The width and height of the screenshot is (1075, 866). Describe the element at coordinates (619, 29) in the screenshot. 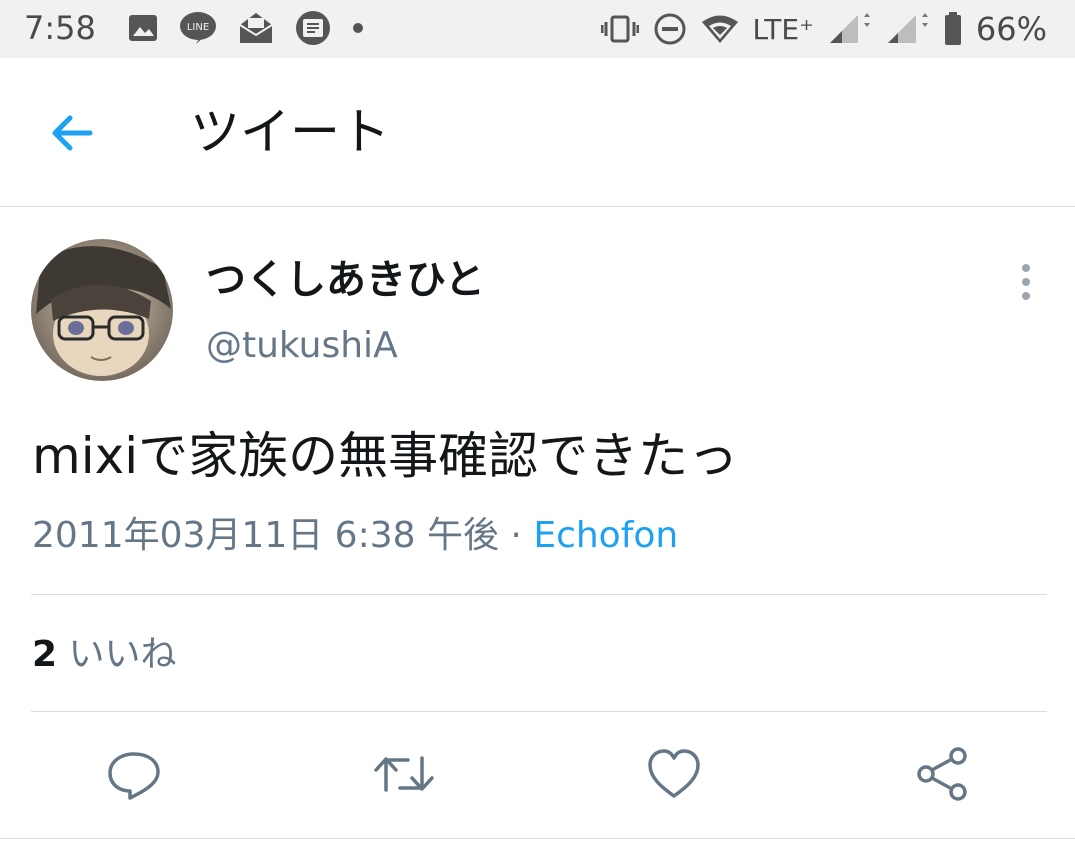

I see `vibrate-icon` at that location.